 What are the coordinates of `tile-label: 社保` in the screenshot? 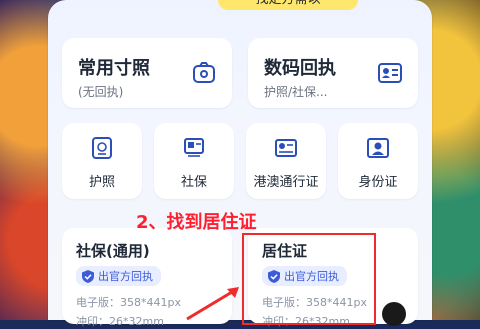 It's located at (193, 182).